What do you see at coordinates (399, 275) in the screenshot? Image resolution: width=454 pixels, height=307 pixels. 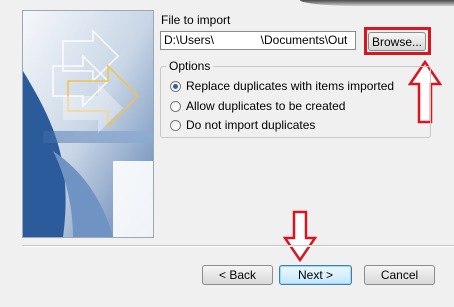 I see `cancel-button: Cancel` at bounding box center [399, 275].